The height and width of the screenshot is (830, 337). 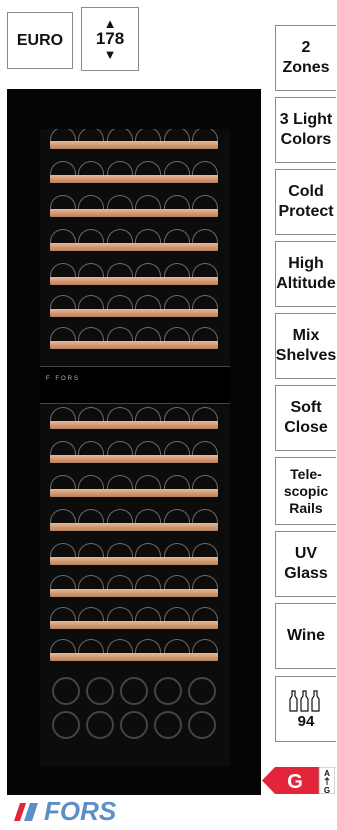 I want to click on control-panel: F FORS, so click(x=135, y=385).